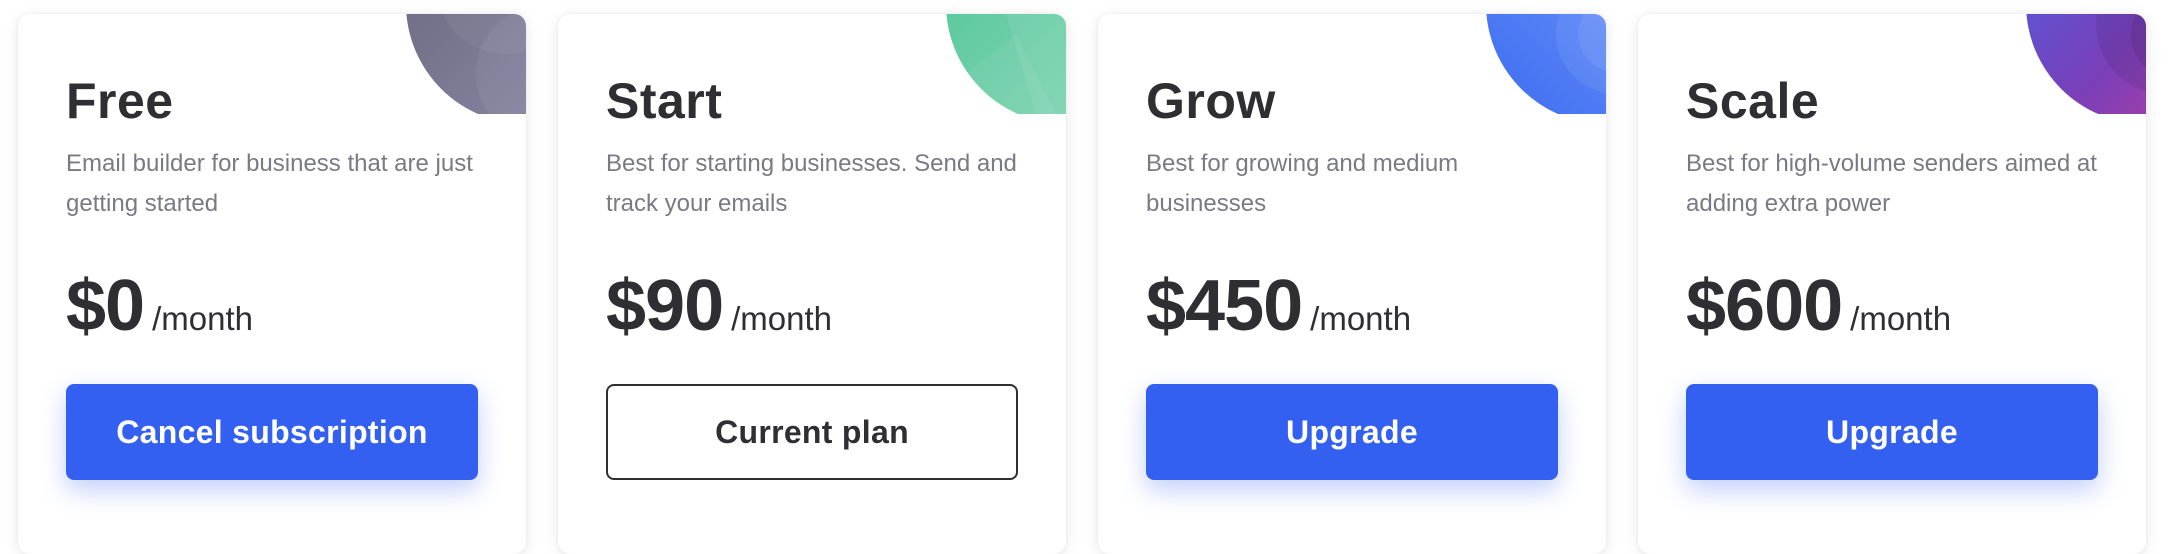  I want to click on price-amount: $600, so click(1764, 306).